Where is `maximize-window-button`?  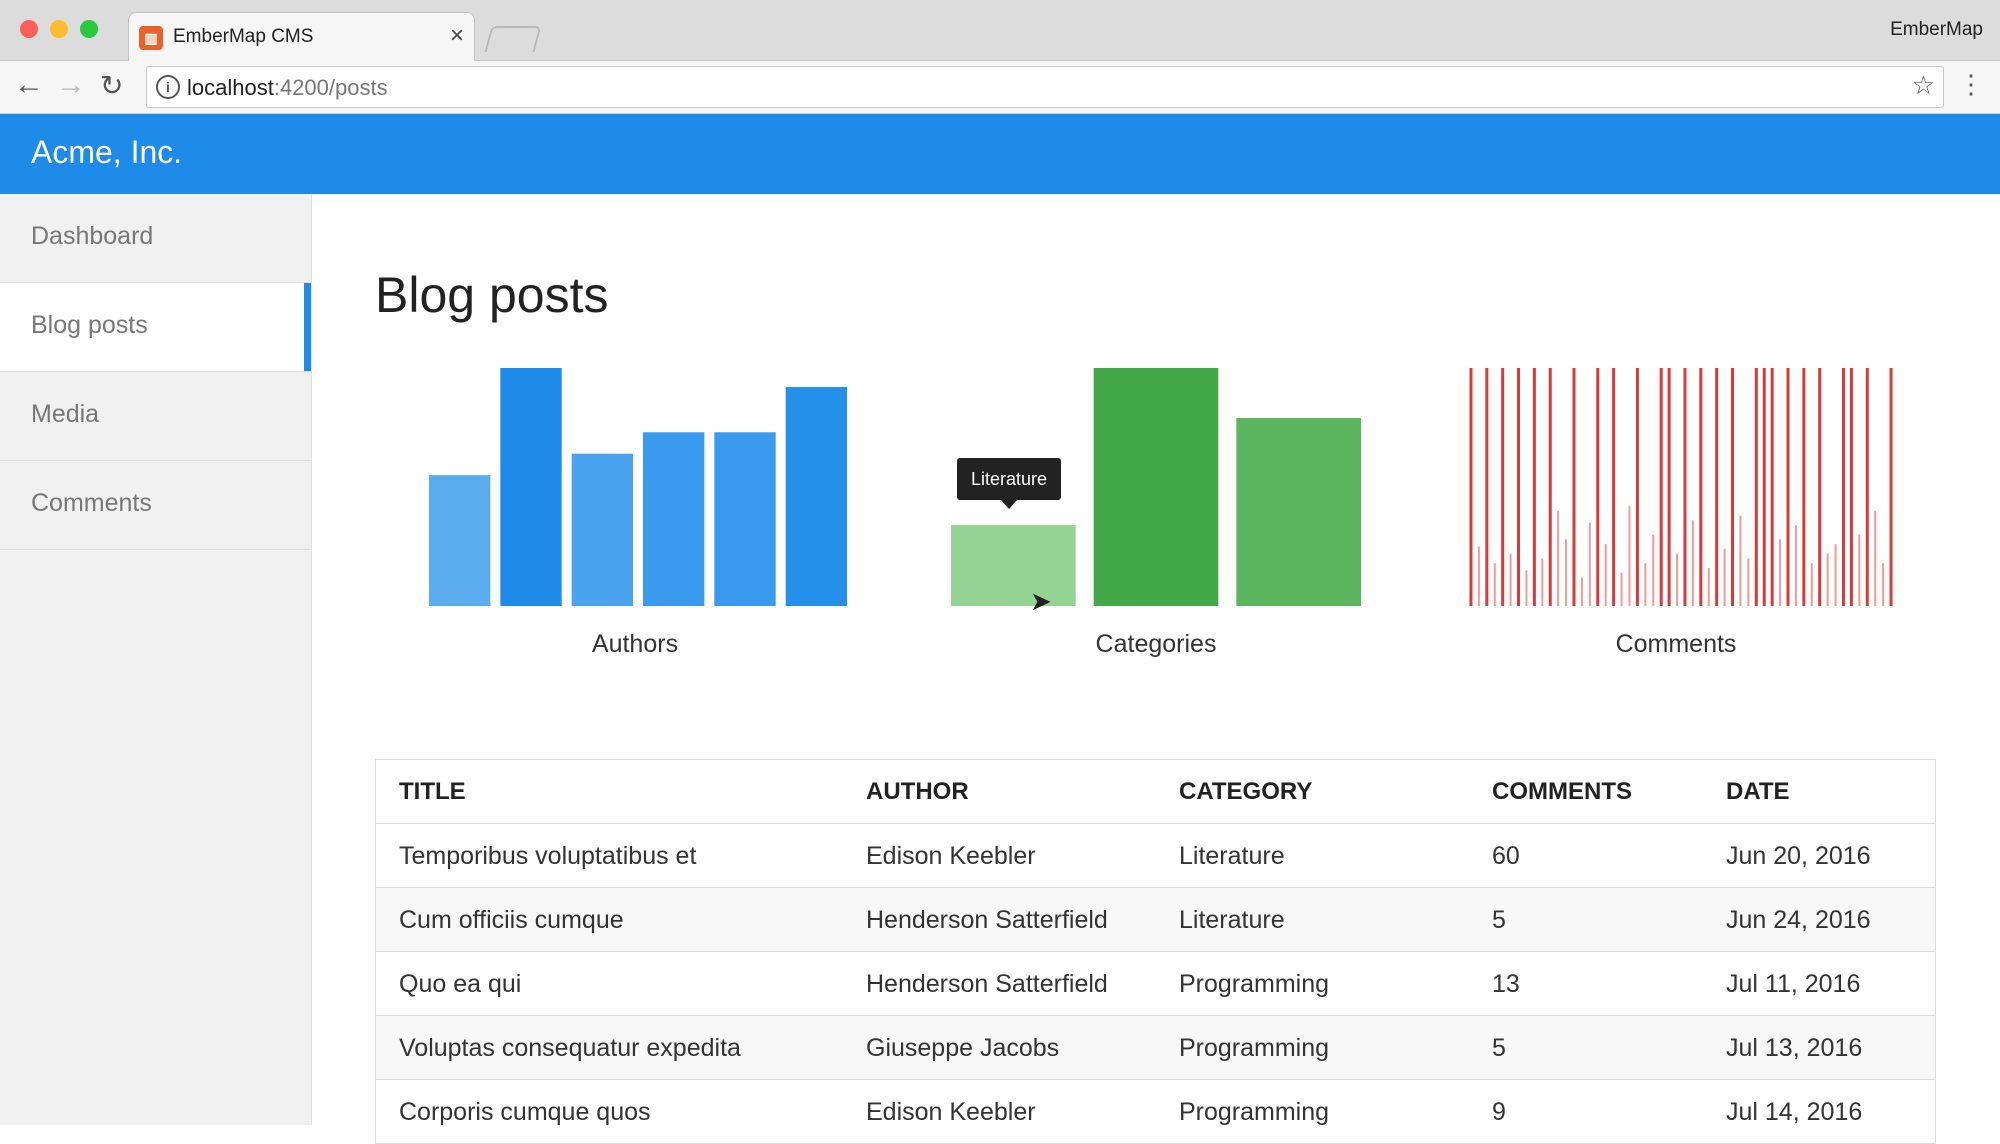 maximize-window-button is located at coordinates (89, 29).